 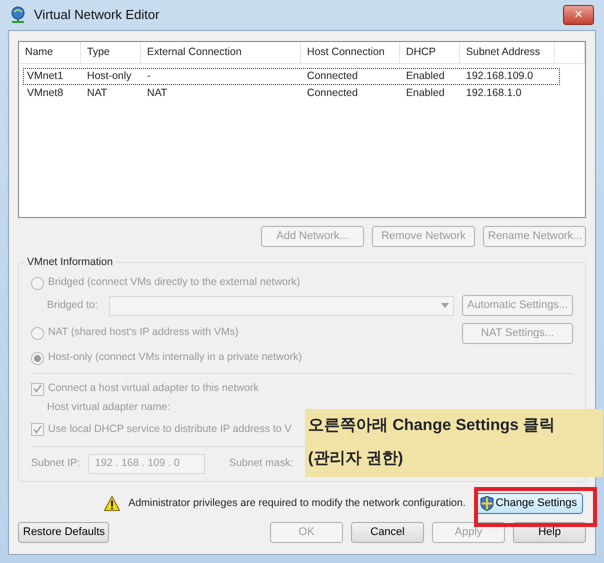 What do you see at coordinates (108, 407) in the screenshot?
I see `adapter-name-label: Host virtual adapter name:` at bounding box center [108, 407].